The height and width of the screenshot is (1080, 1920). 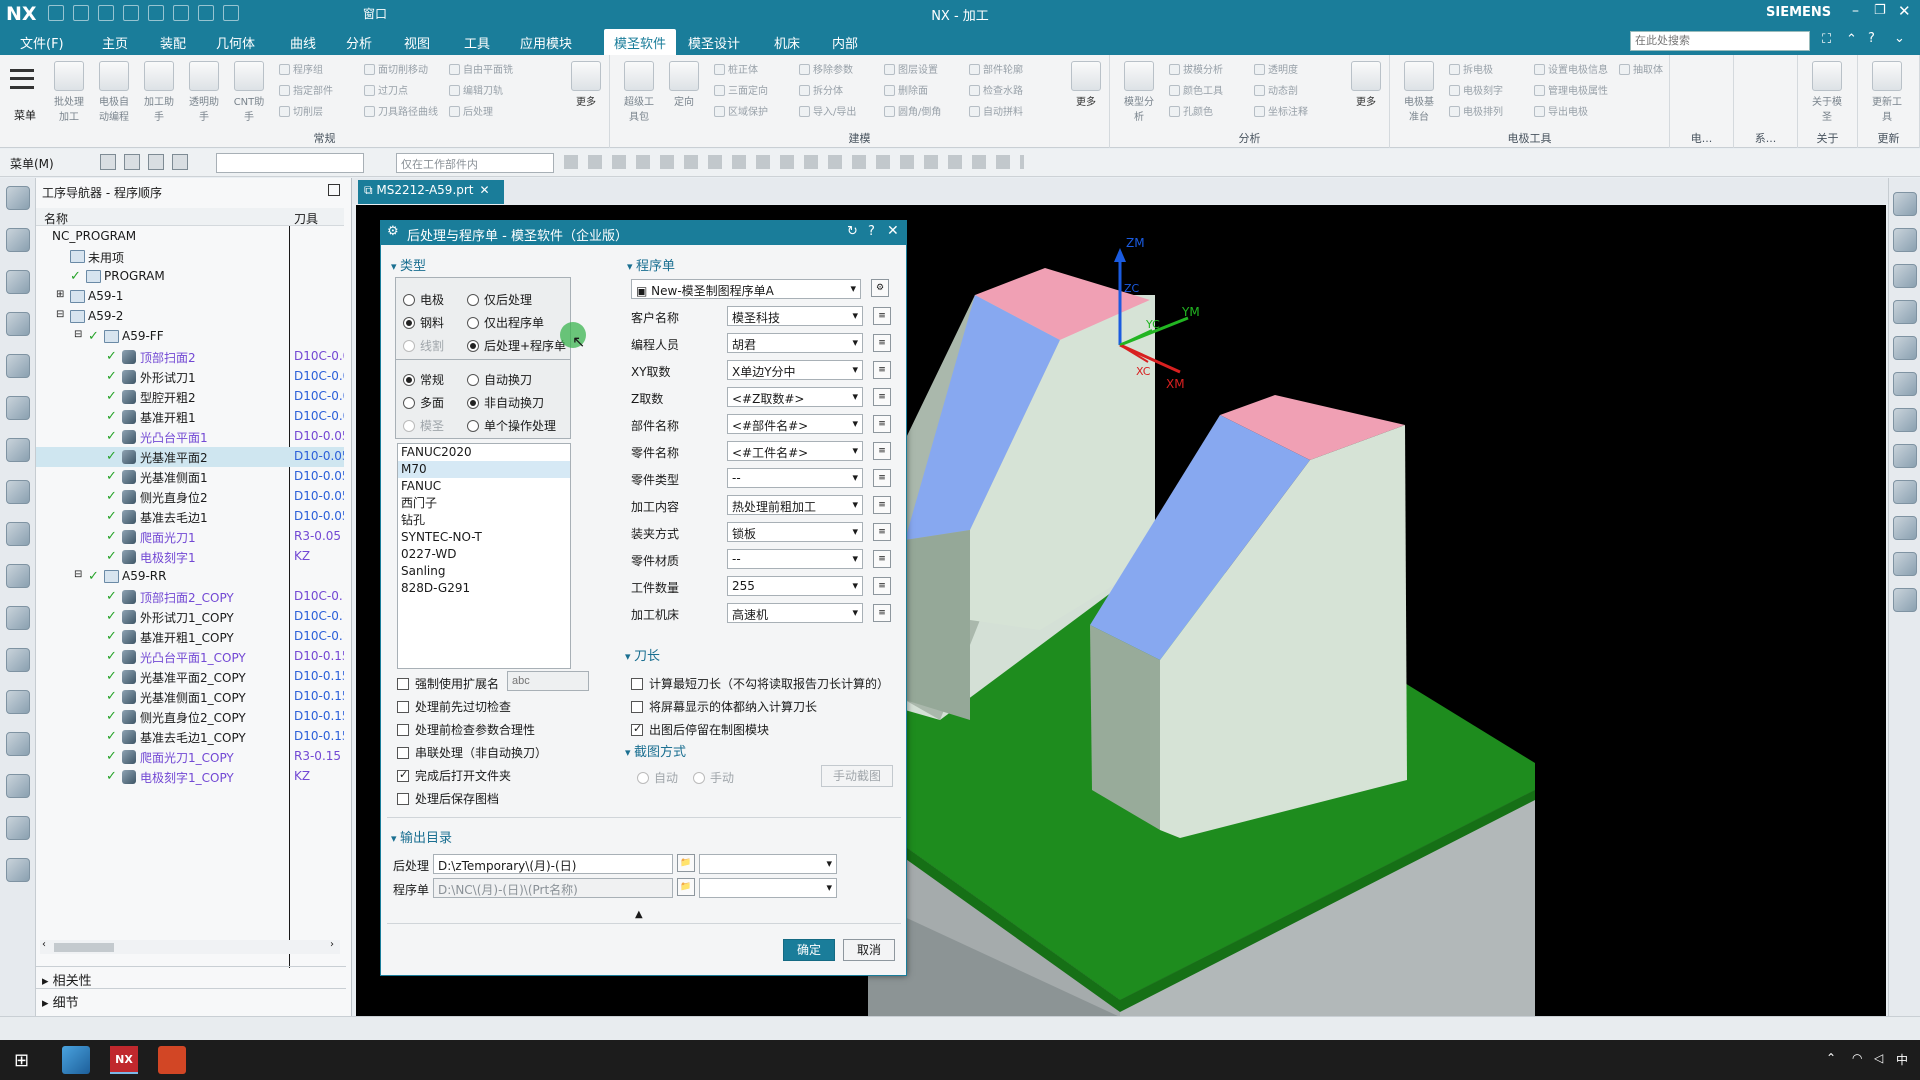 I want to click on ribbon-small-button: 动态剖, so click(x=1276, y=89).